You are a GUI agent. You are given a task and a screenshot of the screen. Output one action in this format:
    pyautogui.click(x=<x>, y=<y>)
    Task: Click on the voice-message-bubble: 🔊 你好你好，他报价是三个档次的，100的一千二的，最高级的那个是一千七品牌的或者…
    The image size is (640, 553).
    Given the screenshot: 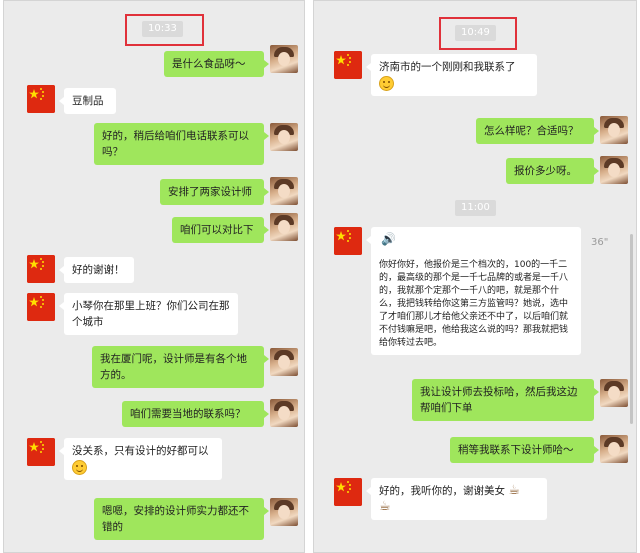 What is the action you would take?
    pyautogui.click(x=473, y=291)
    